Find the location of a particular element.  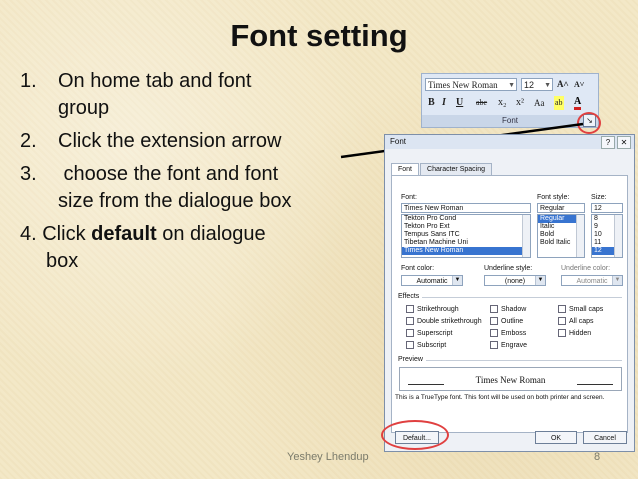

font-color-icon: A is located at coordinates (578, 103).